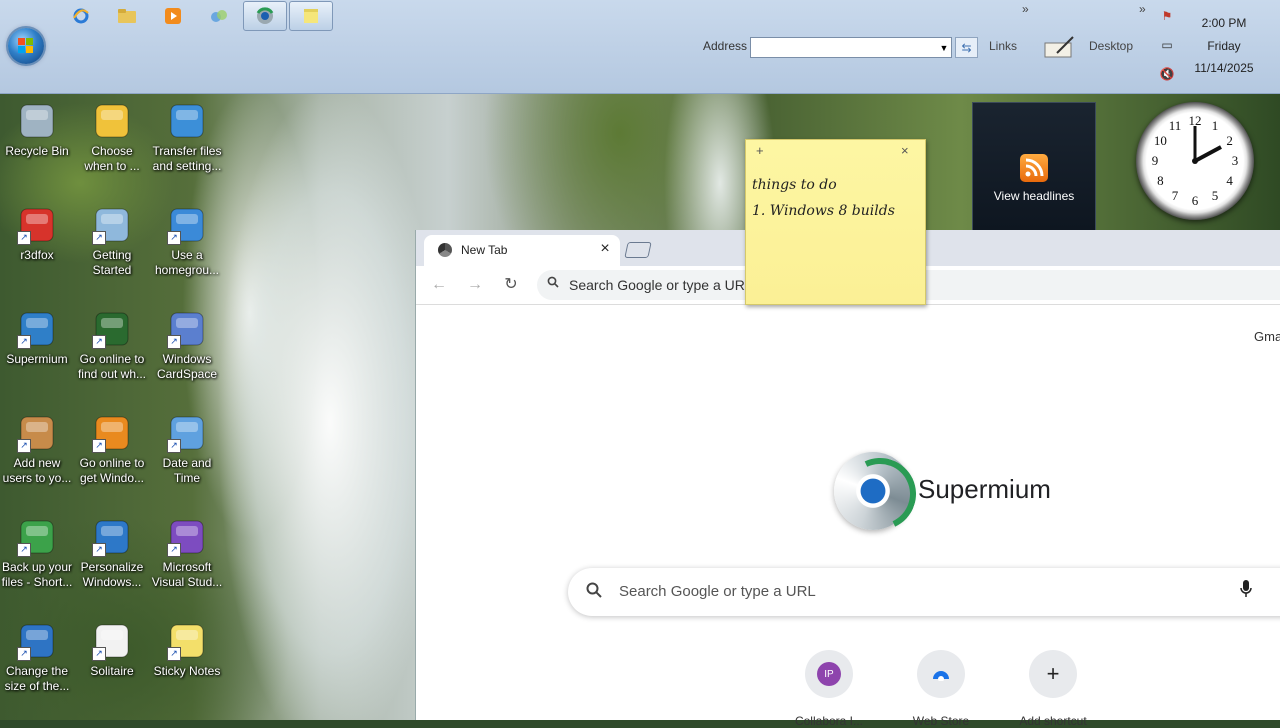 This screenshot has width=1280, height=728. Describe the element at coordinates (944, 47) in the screenshot. I see `address-dropdown-icon: ▼` at that location.